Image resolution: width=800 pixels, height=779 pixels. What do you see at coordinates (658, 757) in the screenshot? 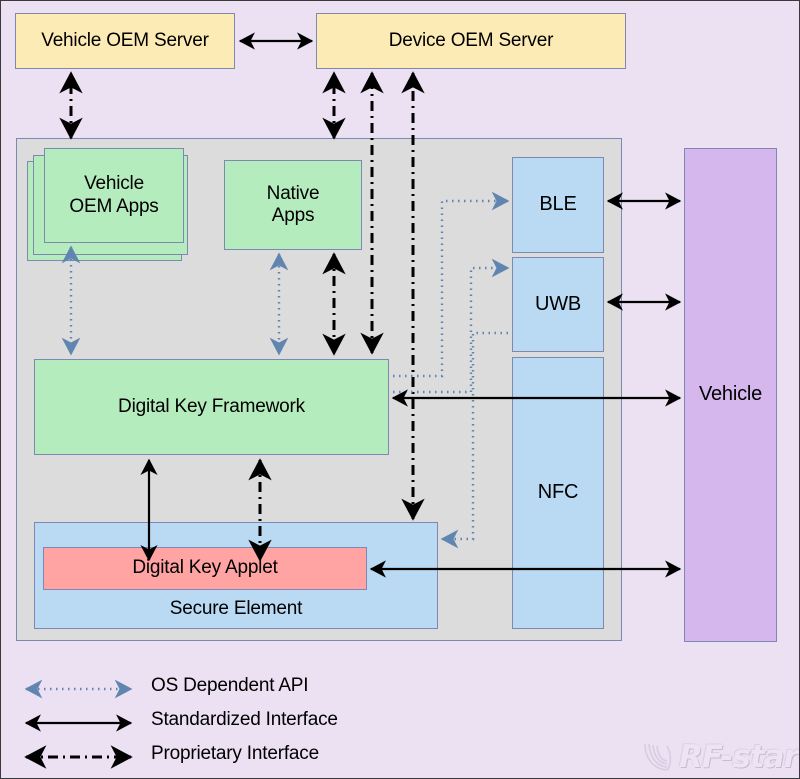
I see `rf-star-swirl-icon` at bounding box center [658, 757].